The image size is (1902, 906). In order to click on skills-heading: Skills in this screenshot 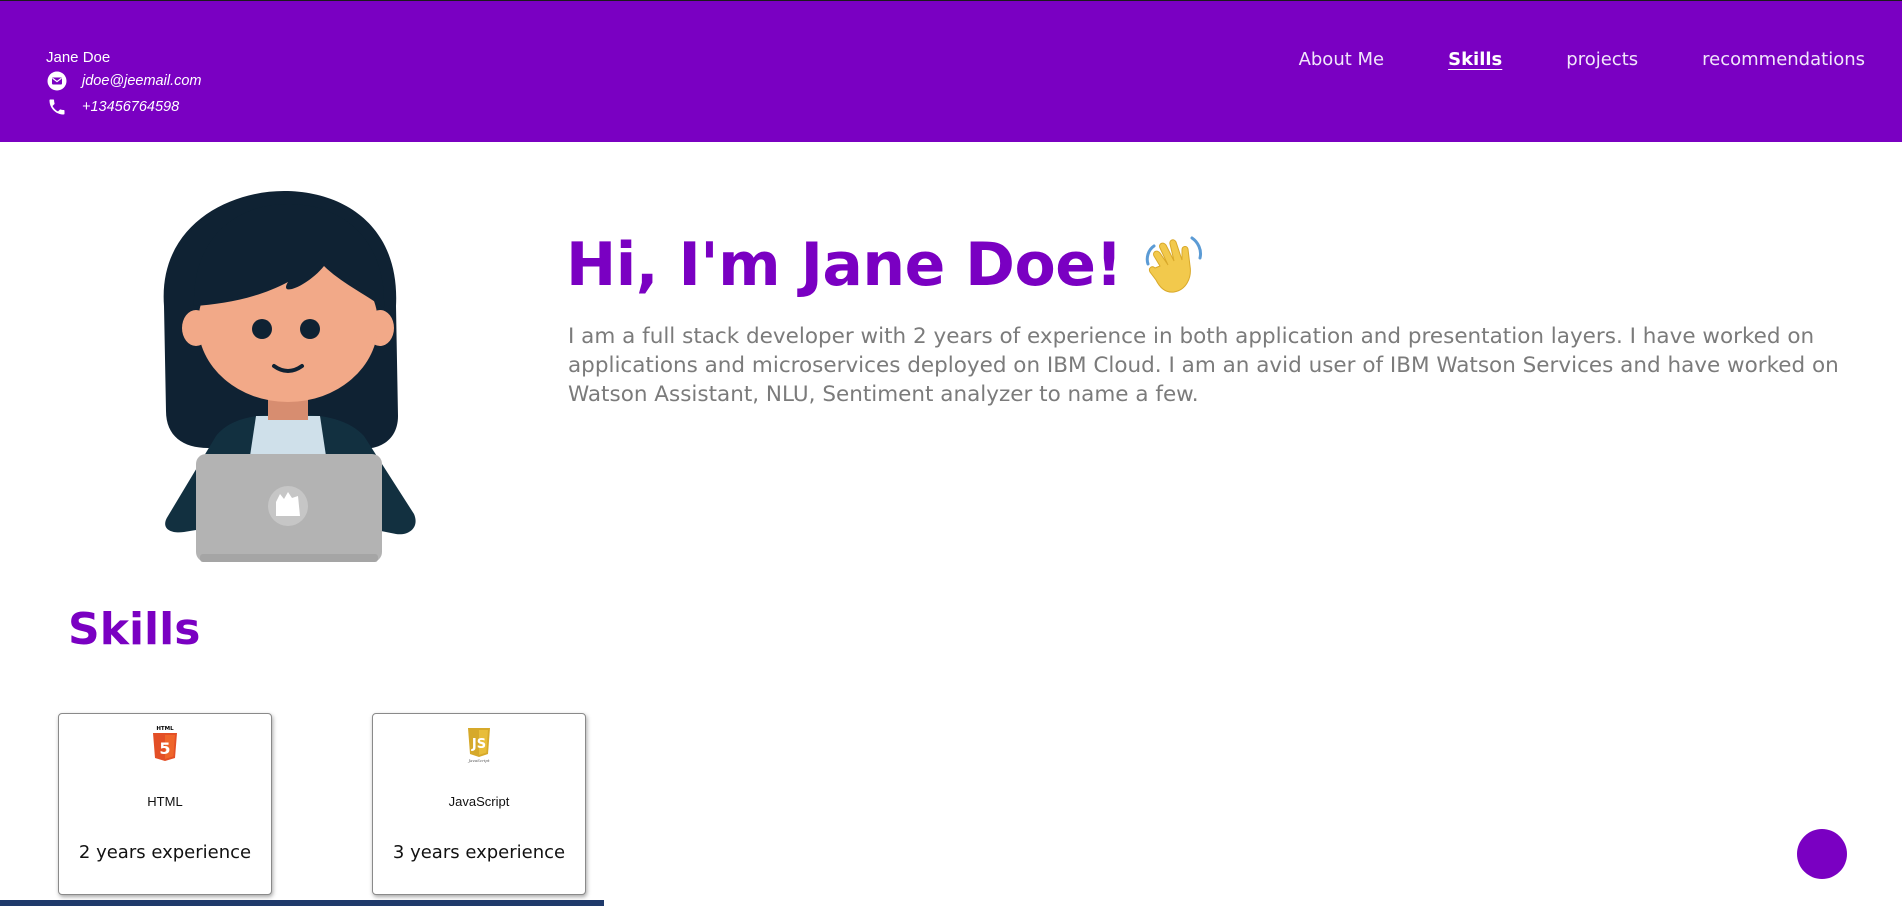, I will do `click(134, 629)`.